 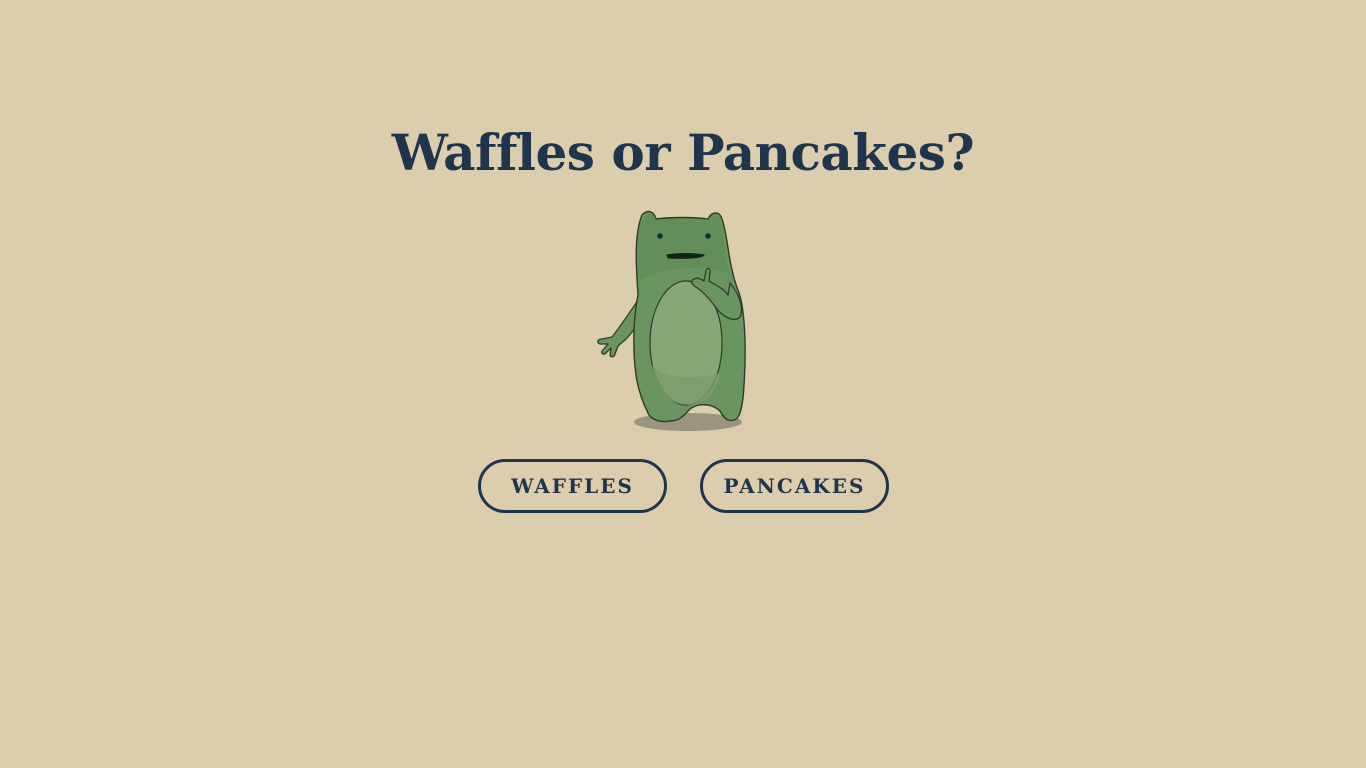 What do you see at coordinates (685, 256) in the screenshot?
I see `creature-mouth` at bounding box center [685, 256].